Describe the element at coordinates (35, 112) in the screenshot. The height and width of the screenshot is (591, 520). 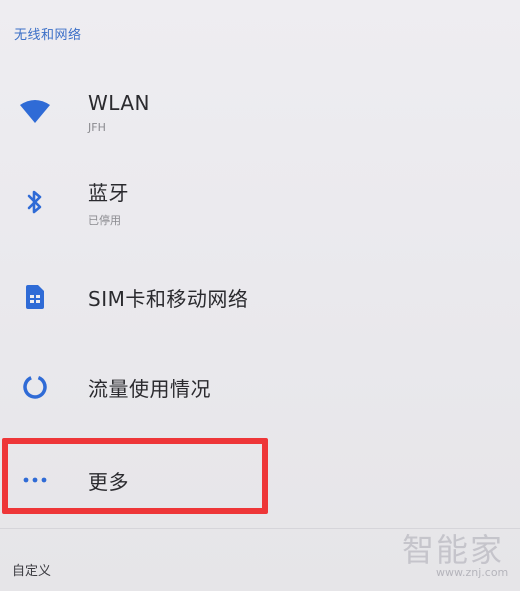
I see `wifi-icon` at that location.